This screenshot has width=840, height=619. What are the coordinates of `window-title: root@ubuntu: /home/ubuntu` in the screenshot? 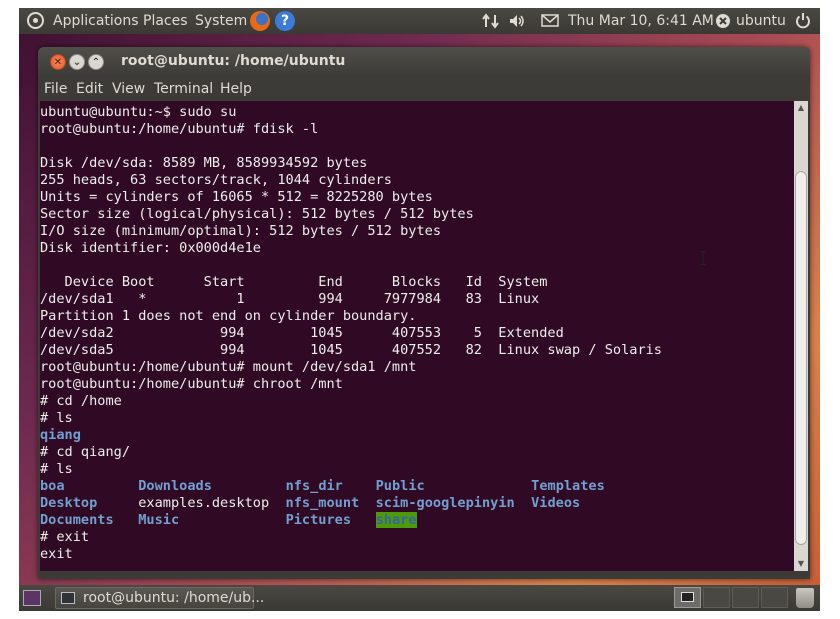 It's located at (233, 61).